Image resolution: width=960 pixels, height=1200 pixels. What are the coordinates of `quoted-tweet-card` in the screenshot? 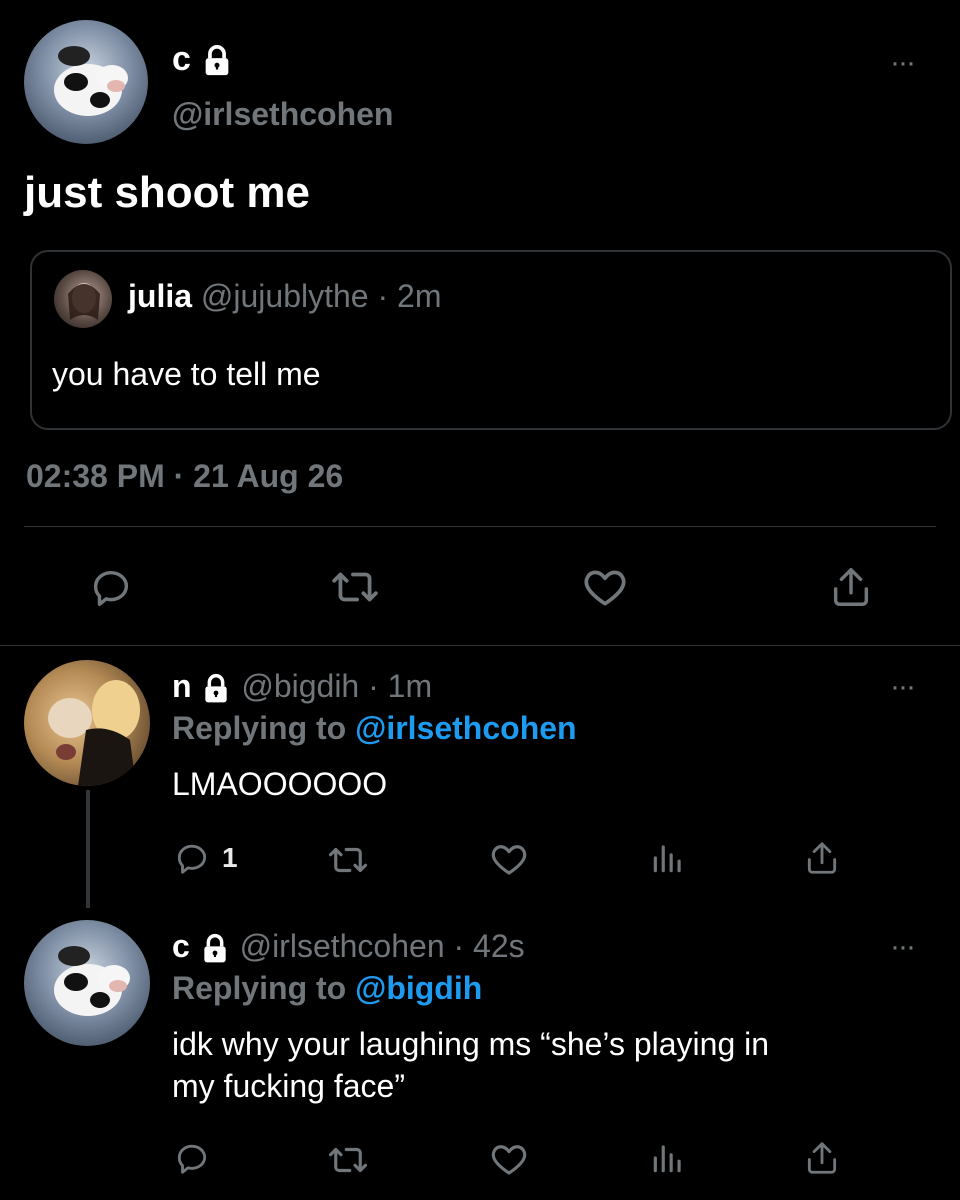 It's located at (491, 340).